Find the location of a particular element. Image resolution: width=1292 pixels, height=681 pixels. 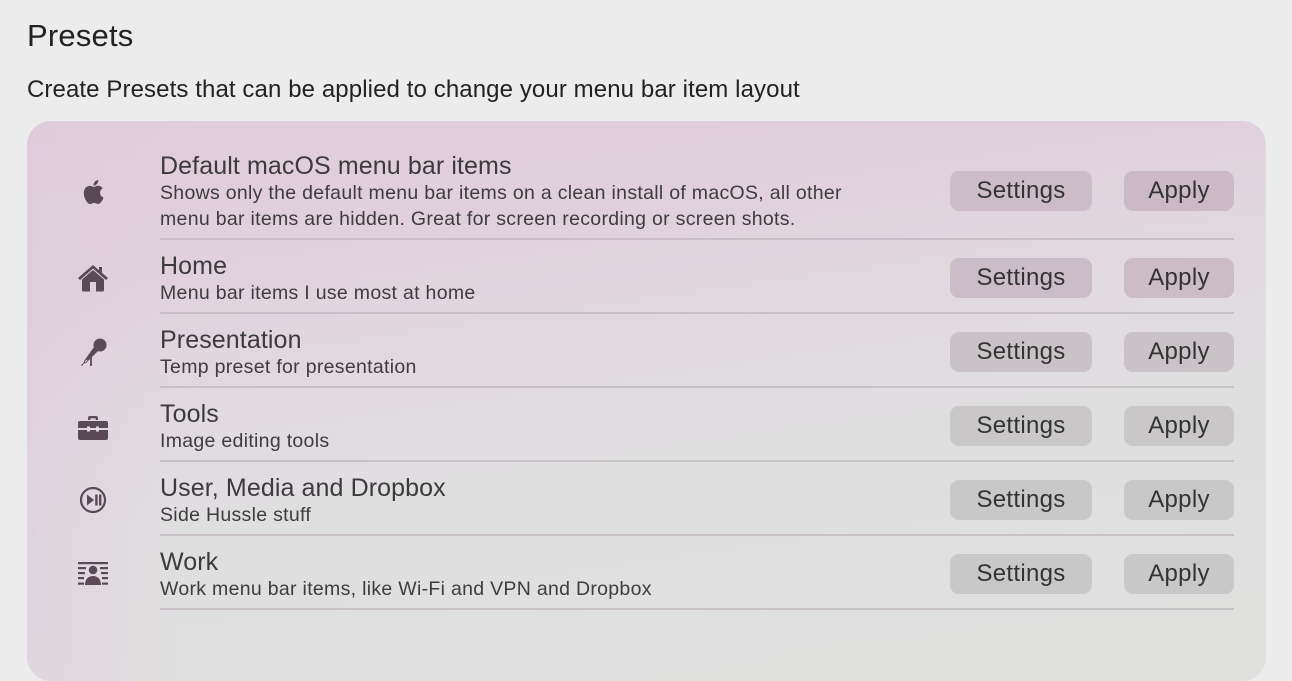

preset-title: User, Media and Dropbox is located at coordinates (303, 488).